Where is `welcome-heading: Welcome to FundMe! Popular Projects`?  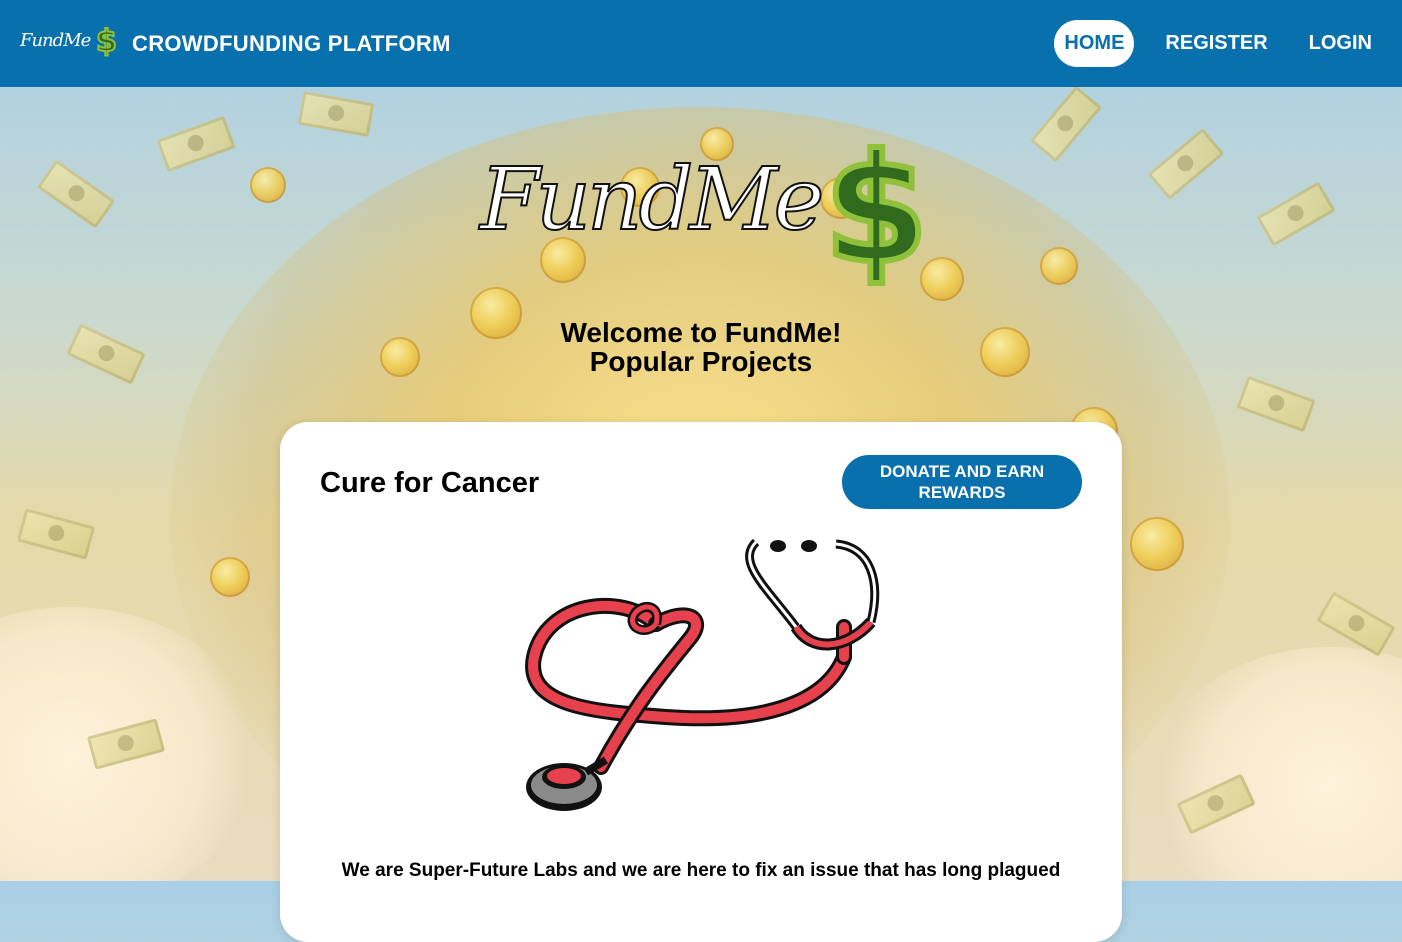
welcome-heading: Welcome to FundMe! Popular Projects is located at coordinates (701, 347).